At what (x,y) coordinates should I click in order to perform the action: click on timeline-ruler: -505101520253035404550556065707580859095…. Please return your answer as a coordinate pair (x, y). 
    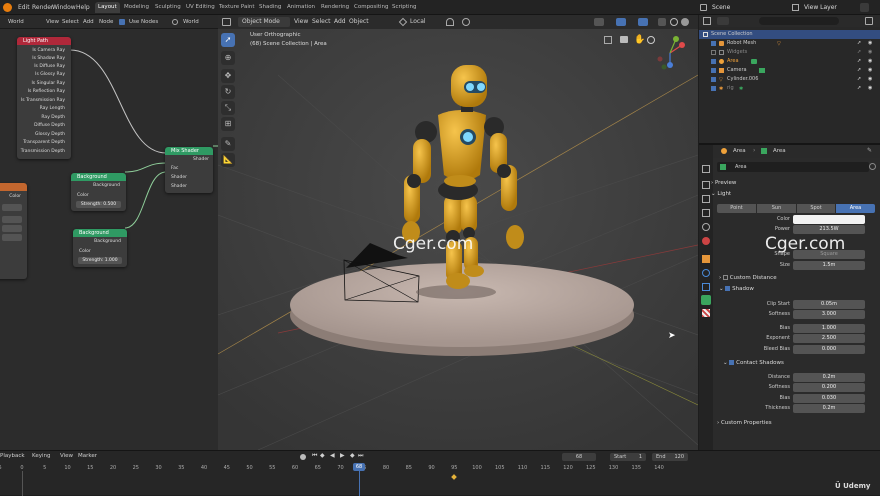
    Looking at the image, I should click on (350, 479).